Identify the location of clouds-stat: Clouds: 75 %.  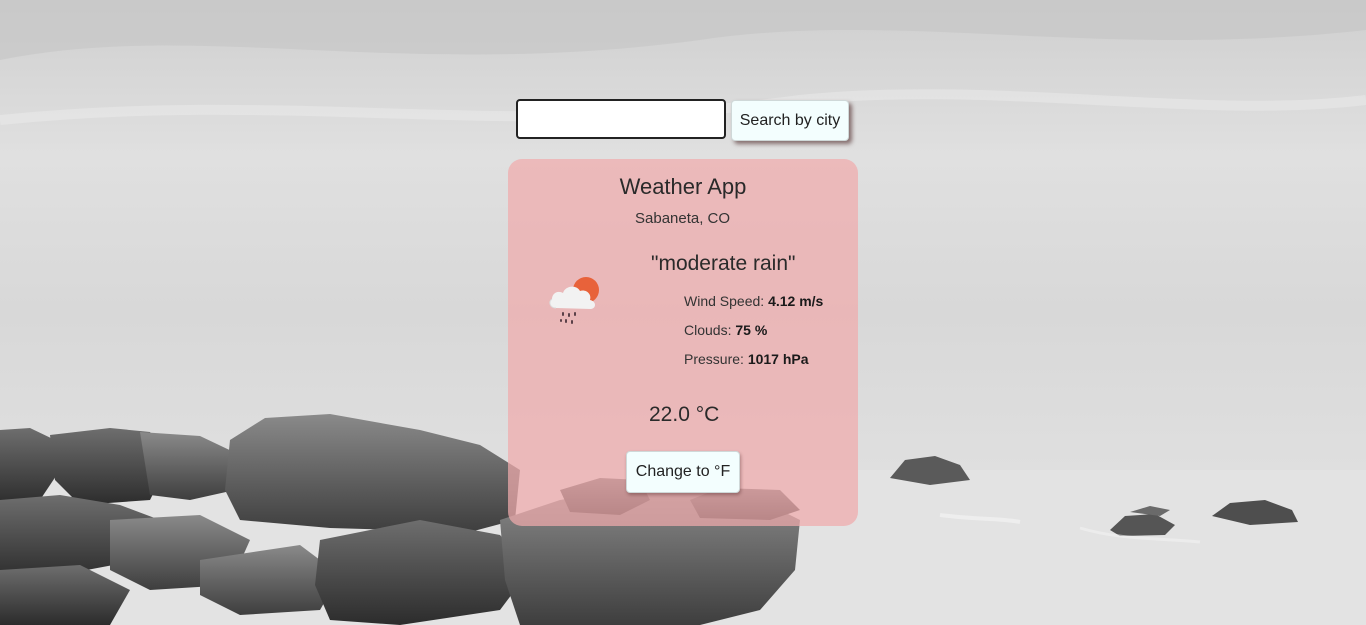
(725, 330).